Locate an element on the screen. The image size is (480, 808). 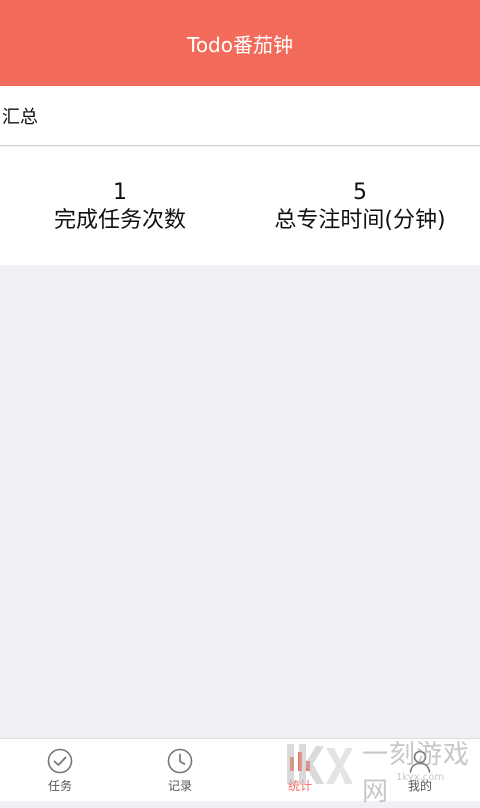
stats-panel: 1 完成任务次数 5 总专注时间(分钟) is located at coordinates (240, 206).